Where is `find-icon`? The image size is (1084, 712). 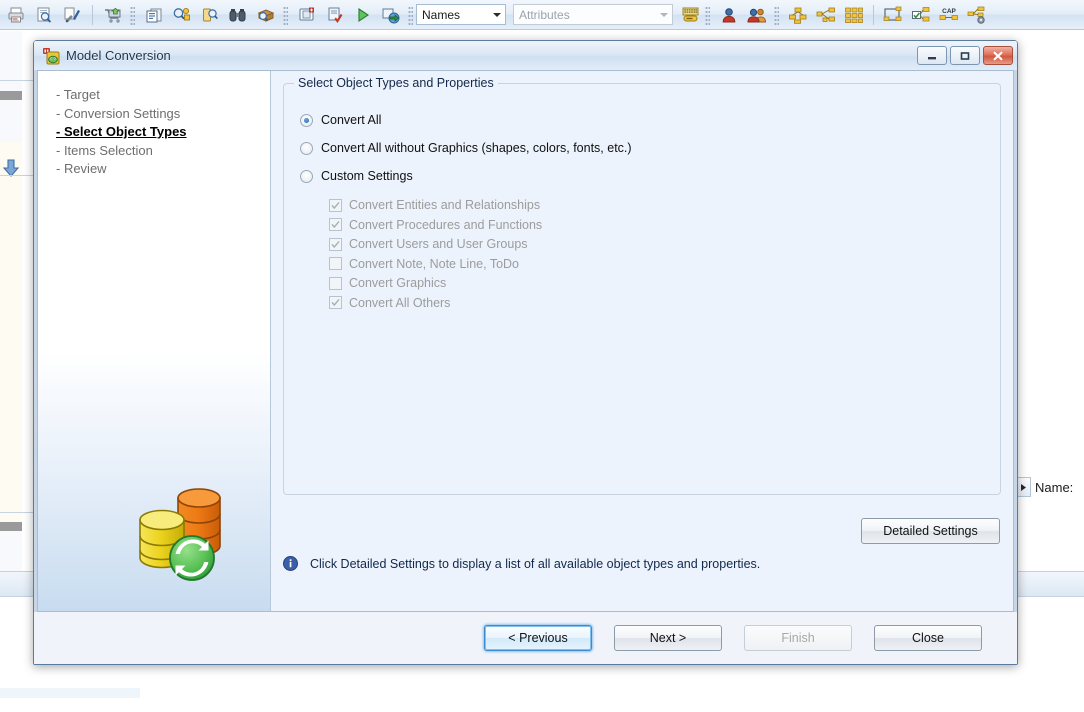
find-icon is located at coordinates (210, 15).